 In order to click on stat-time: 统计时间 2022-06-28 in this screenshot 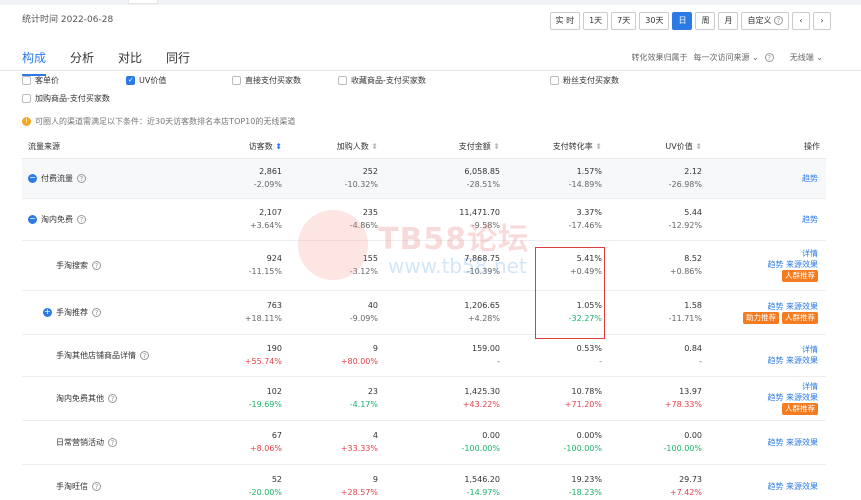, I will do `click(68, 20)`.